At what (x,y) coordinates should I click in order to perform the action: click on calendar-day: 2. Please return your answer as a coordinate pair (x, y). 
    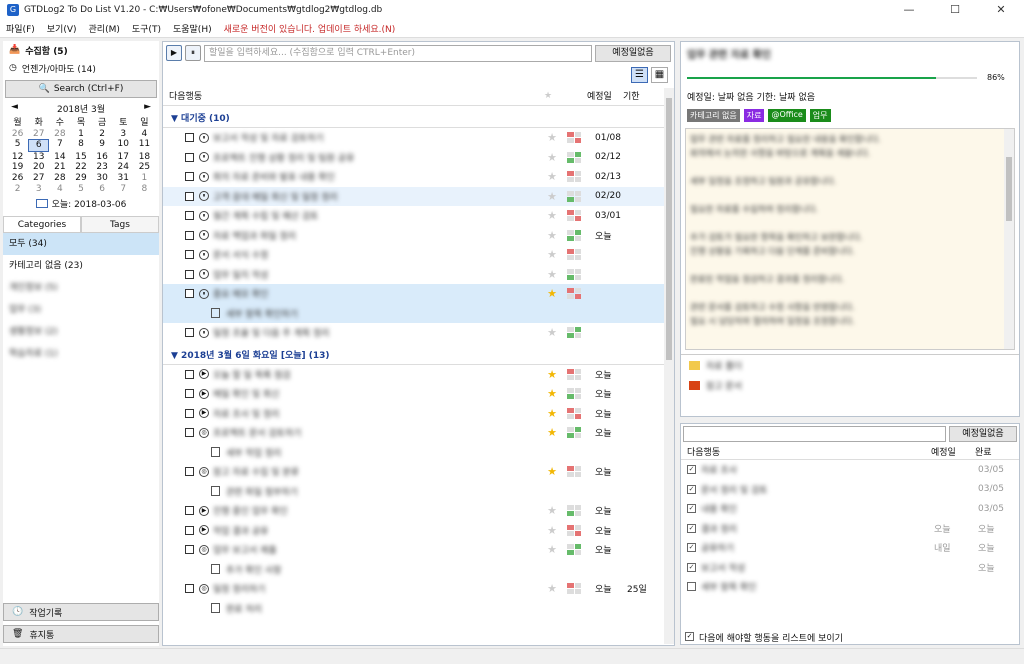
    Looking at the image, I should click on (17, 189).